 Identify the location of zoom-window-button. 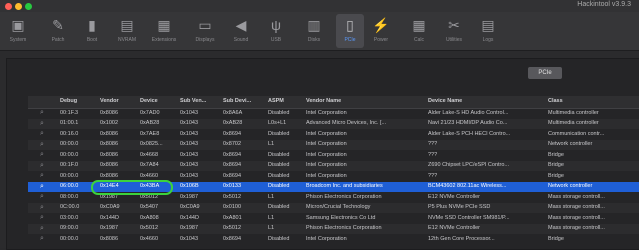
(28, 6).